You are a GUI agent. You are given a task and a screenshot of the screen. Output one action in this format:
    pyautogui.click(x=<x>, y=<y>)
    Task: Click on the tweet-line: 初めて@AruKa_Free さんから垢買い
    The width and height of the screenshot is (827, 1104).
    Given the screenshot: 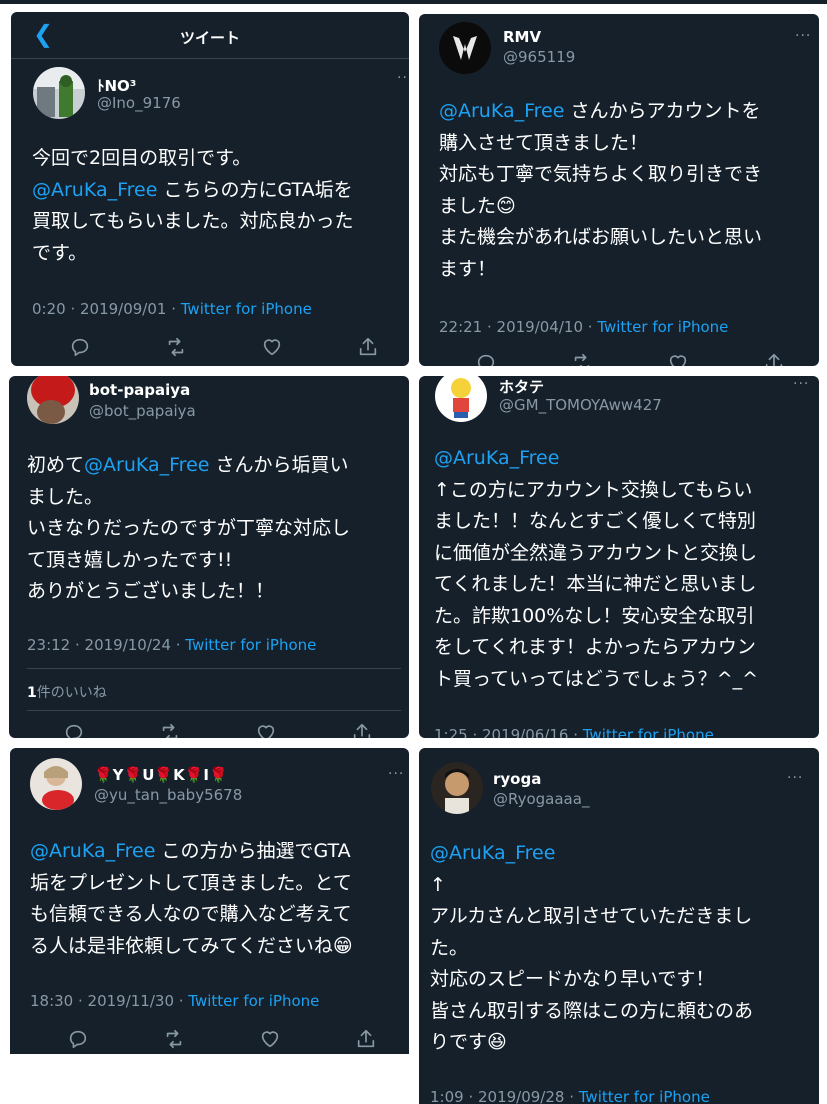 What is the action you would take?
    pyautogui.click(x=188, y=466)
    